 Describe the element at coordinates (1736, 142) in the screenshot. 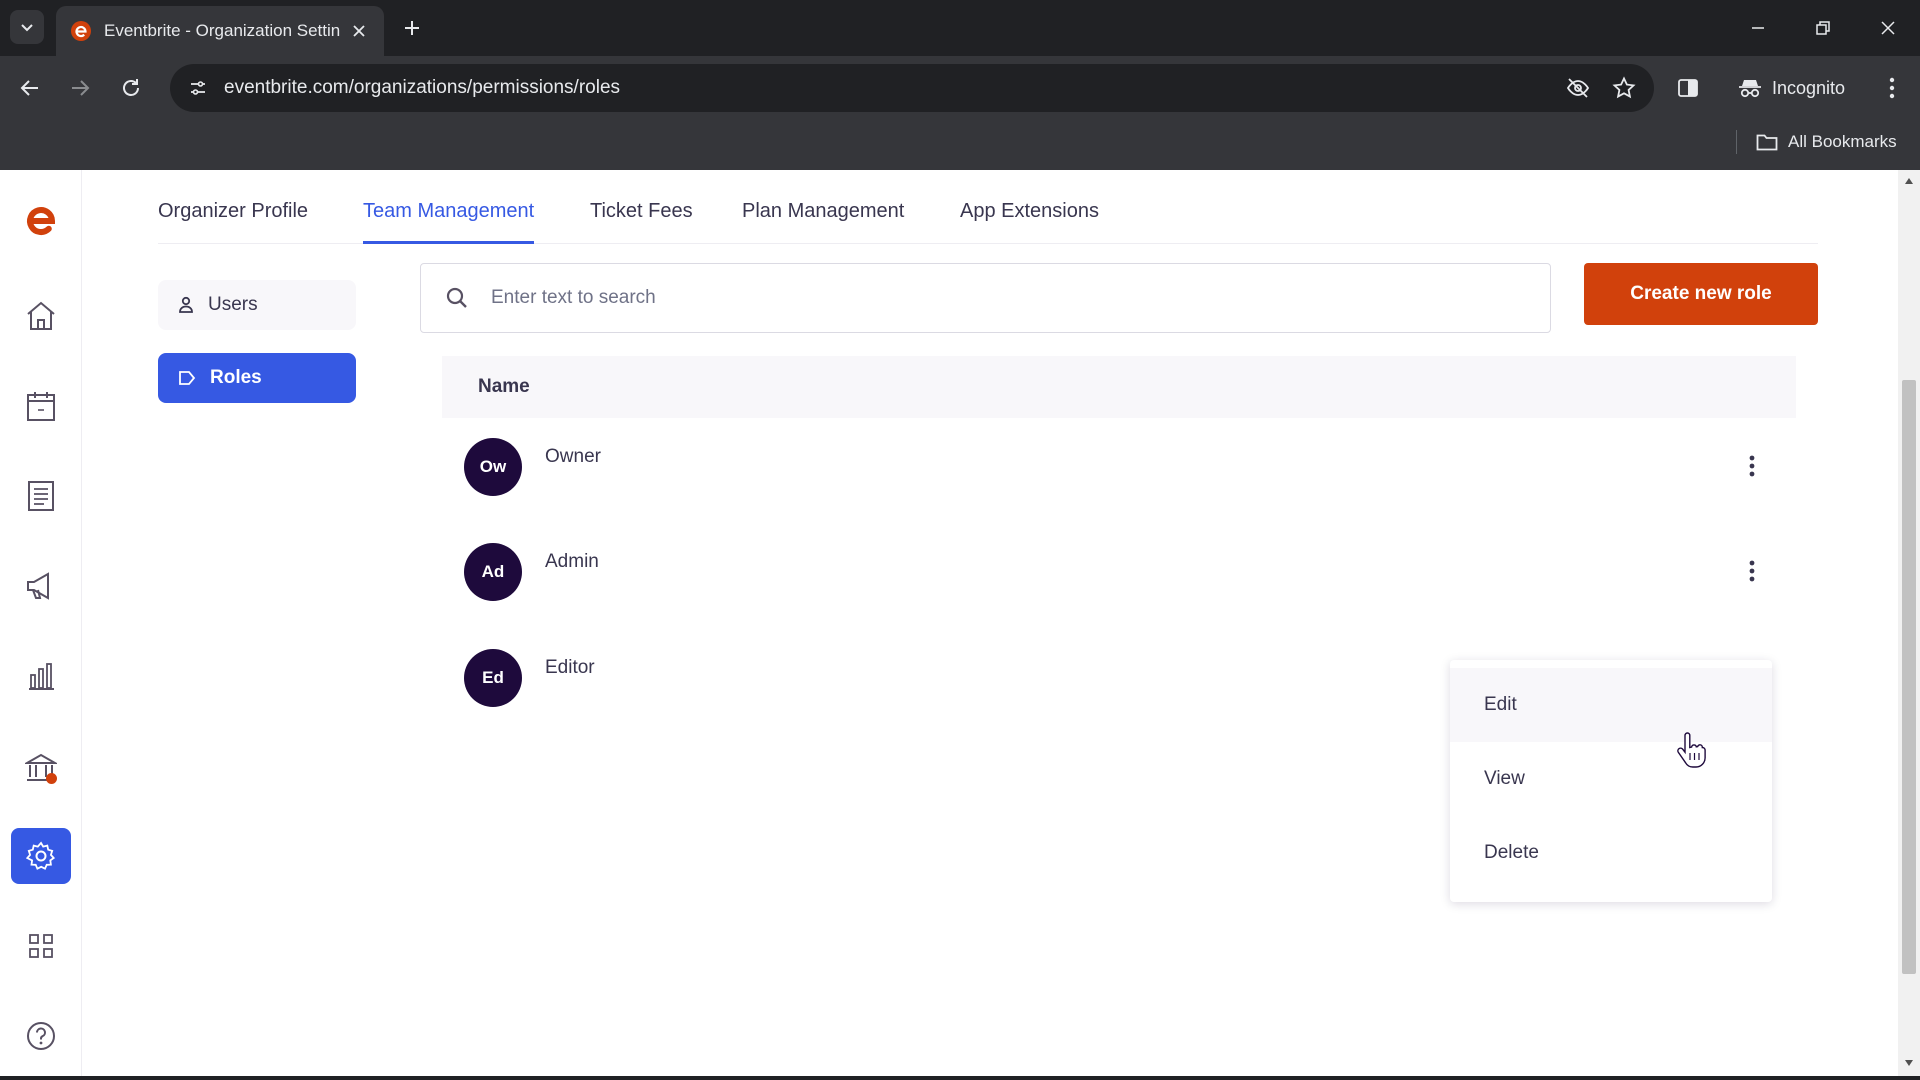

I see `bookmarks-divider` at that location.